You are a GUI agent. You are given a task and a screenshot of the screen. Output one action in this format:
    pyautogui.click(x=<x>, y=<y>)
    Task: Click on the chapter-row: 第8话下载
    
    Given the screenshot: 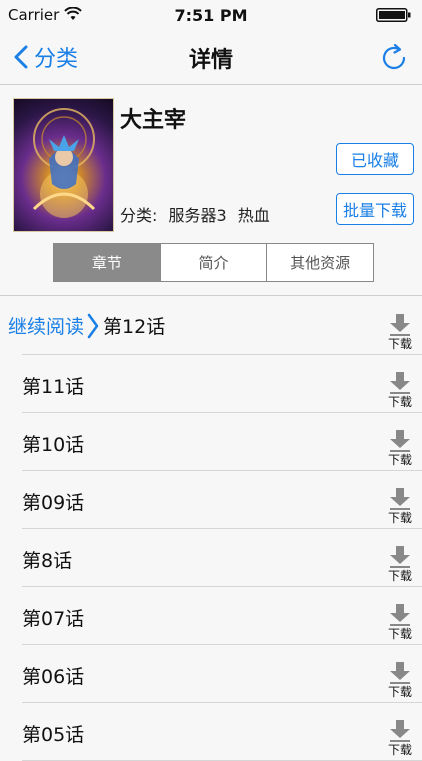 What is the action you would take?
    pyautogui.click(x=211, y=558)
    